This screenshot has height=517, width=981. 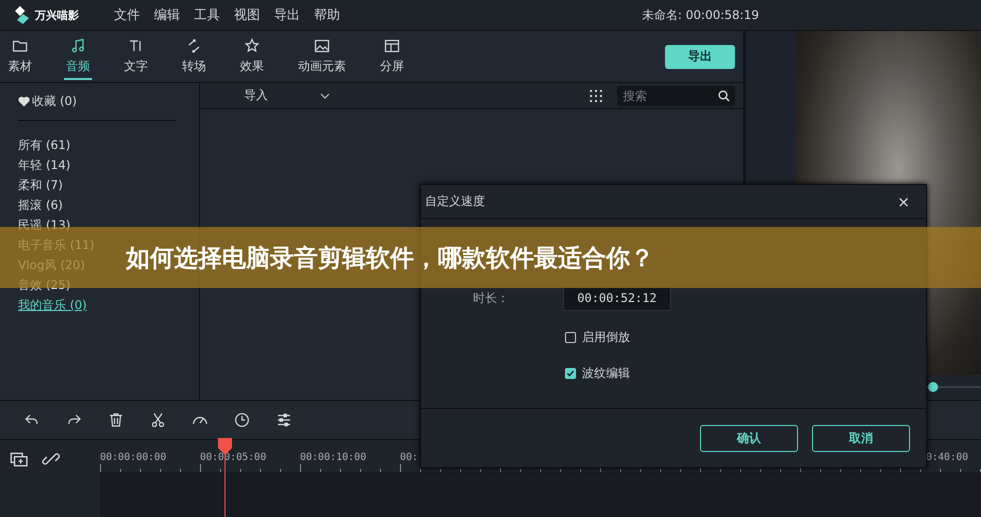 What do you see at coordinates (133, 457) in the screenshot?
I see `ruler-label: 00:00:00:00` at bounding box center [133, 457].